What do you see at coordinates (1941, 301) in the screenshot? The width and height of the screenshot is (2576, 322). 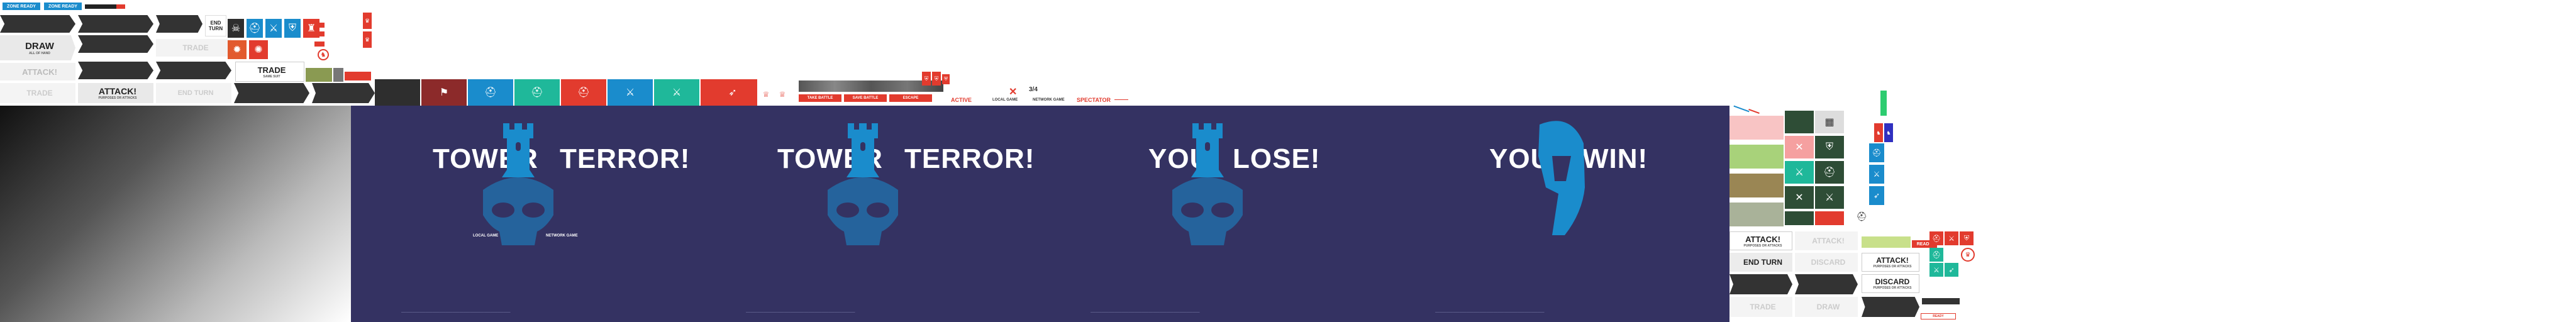 I see `dark-label-strip` at bounding box center [1941, 301].